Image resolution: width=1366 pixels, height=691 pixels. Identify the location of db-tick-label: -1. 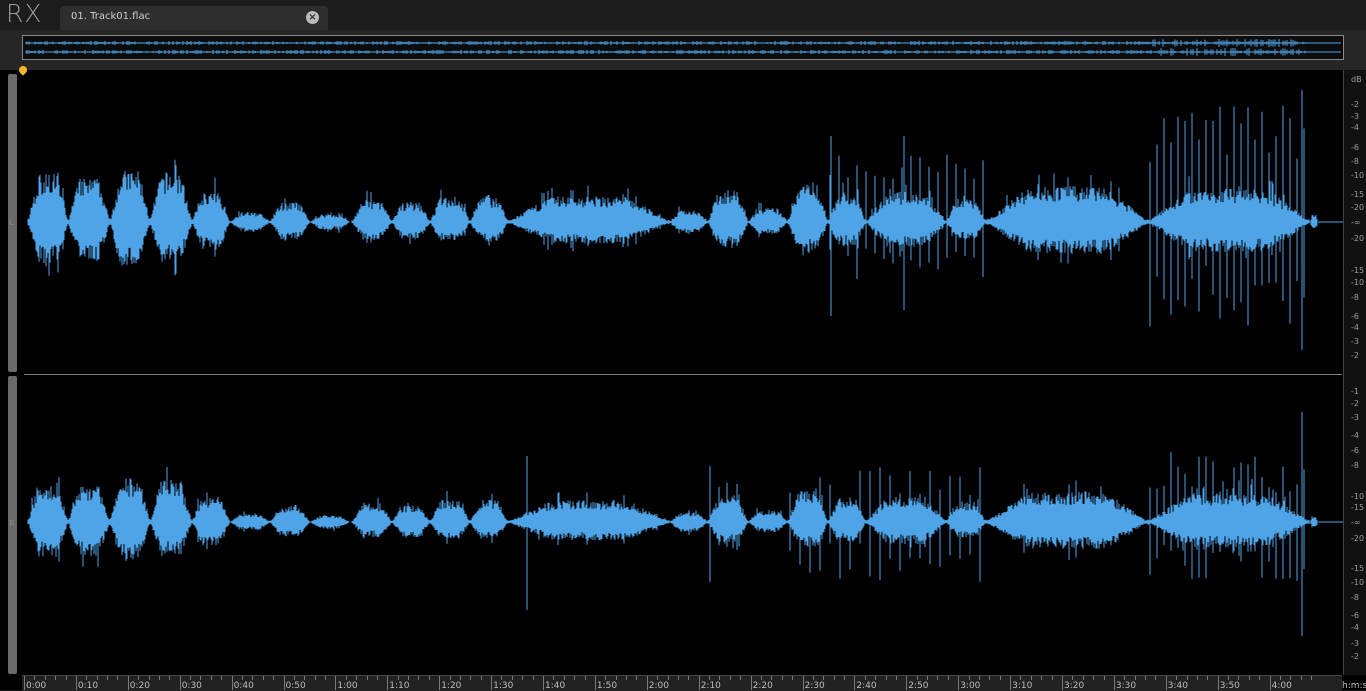
(1355, 391).